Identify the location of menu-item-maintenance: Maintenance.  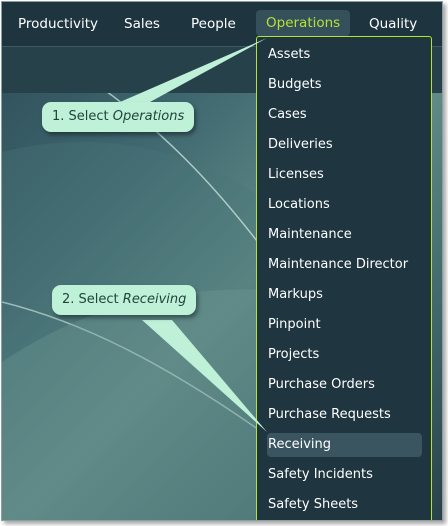
(344, 235).